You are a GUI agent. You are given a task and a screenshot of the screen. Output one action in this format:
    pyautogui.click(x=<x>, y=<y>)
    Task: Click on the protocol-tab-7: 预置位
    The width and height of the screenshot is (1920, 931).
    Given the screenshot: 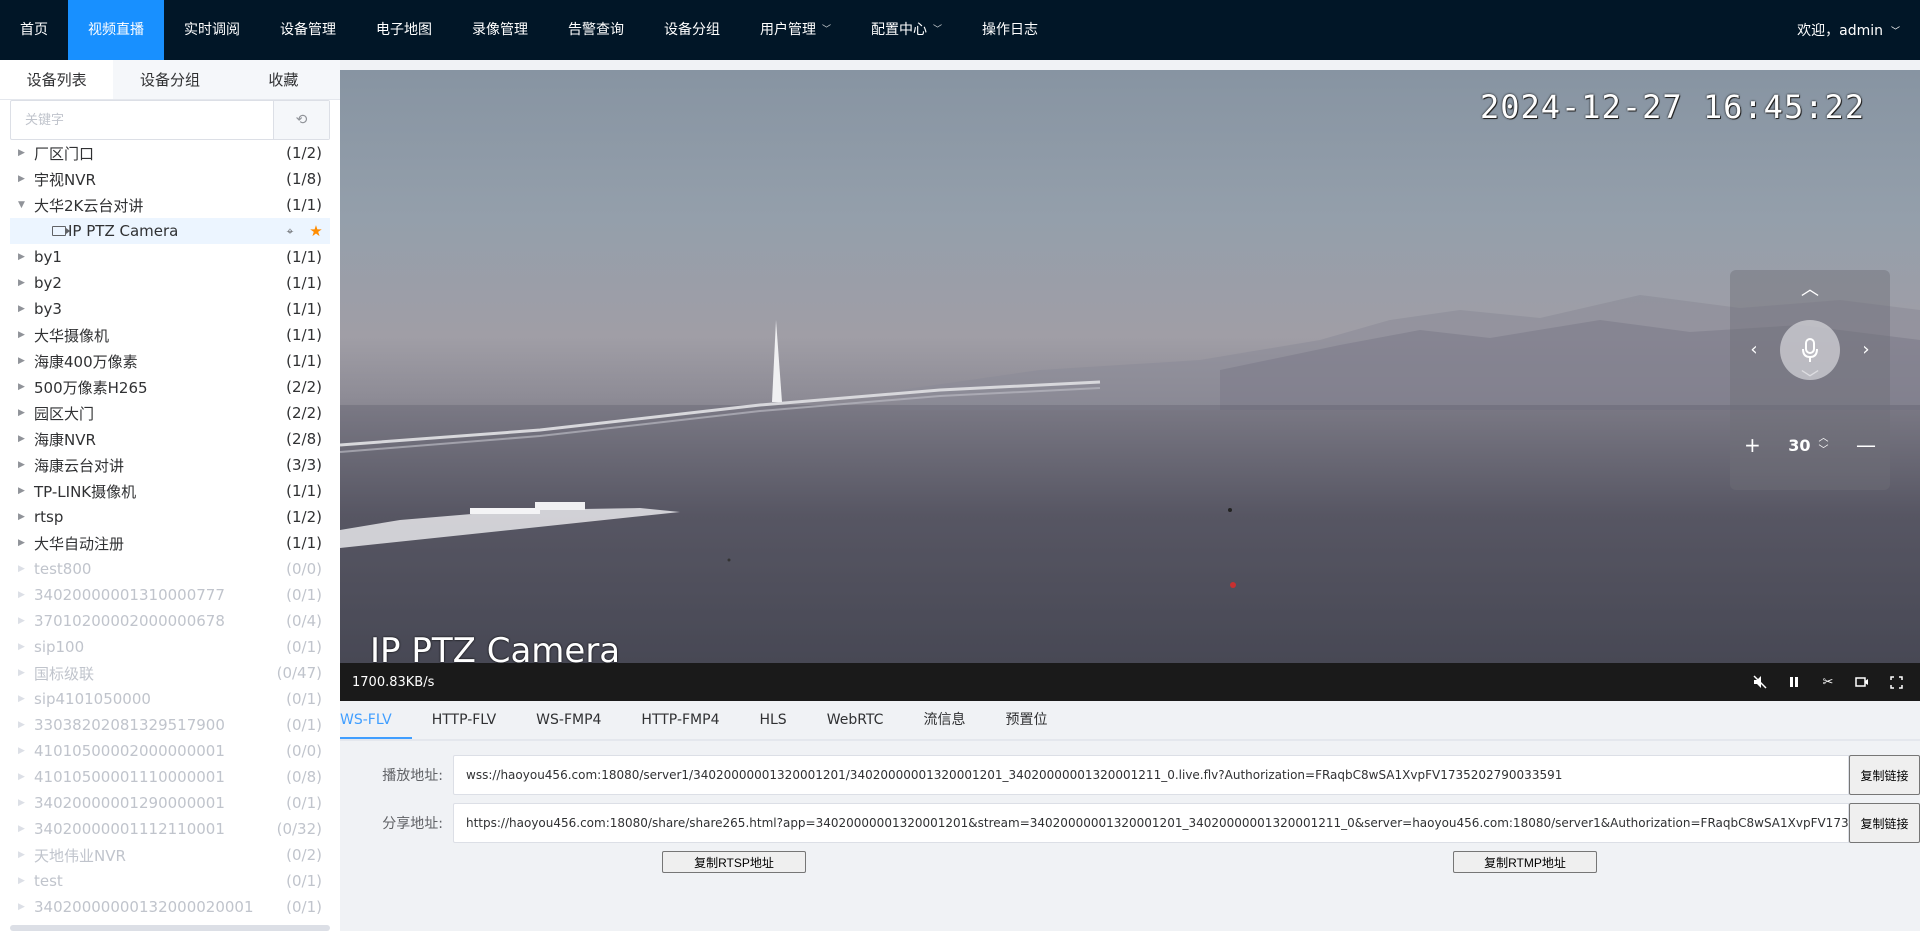 What is the action you would take?
    pyautogui.click(x=1026, y=720)
    